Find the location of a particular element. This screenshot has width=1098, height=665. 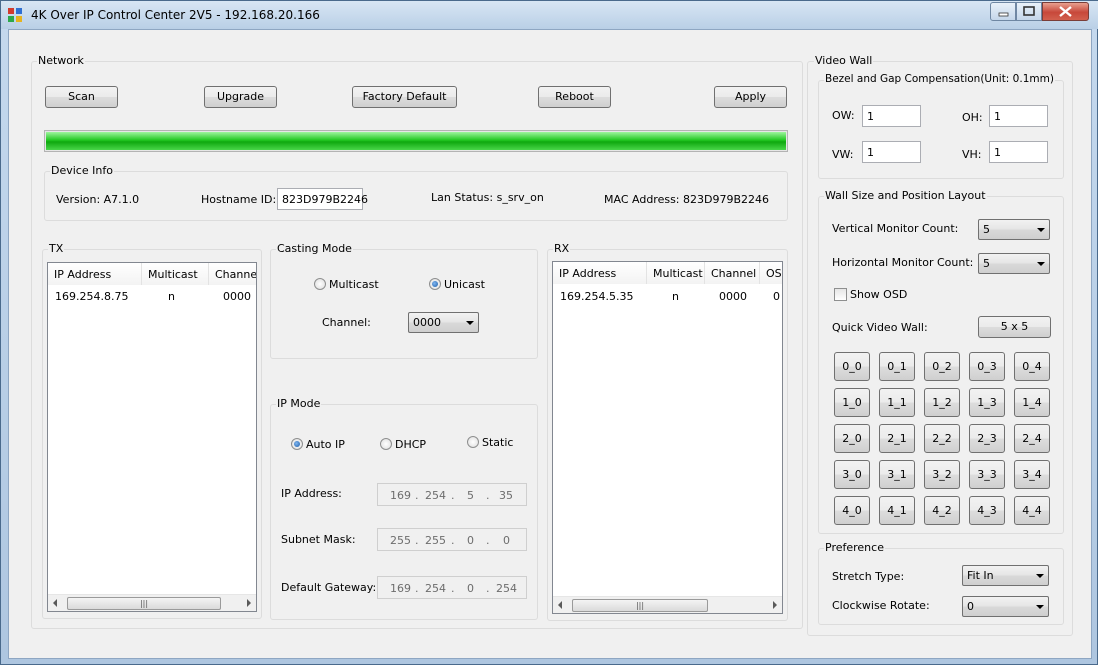

horizontal-count-select: 5 is located at coordinates (1014, 263).